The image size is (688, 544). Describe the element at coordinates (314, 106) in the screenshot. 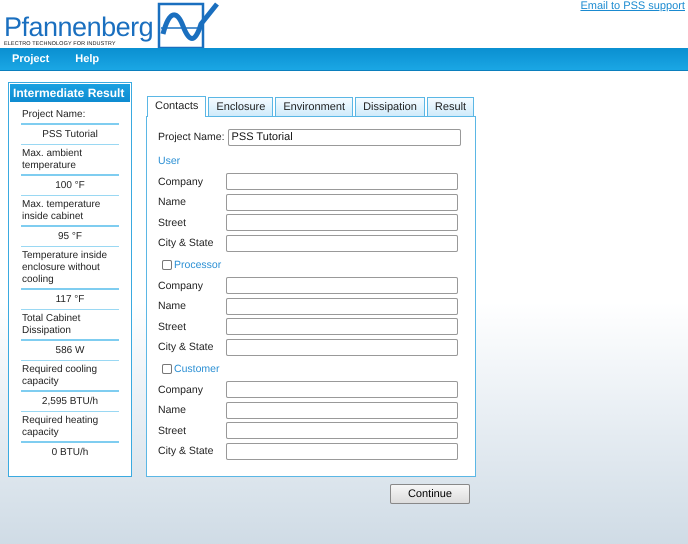

I see `tab: Environment` at that location.